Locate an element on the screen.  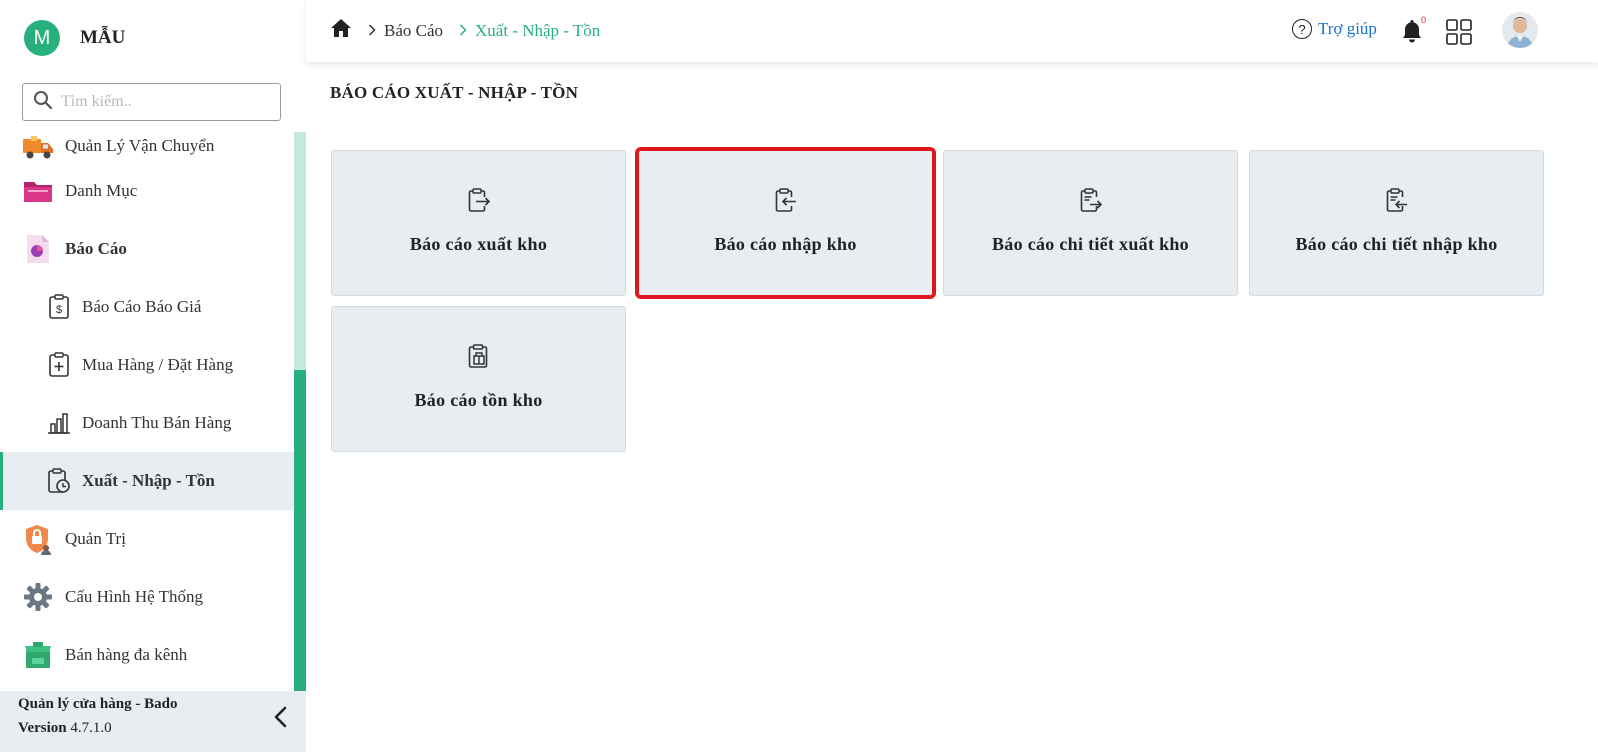
breadcrumb: Báo Cáo Xuất - Nhập - Tồn is located at coordinates (465, 30).